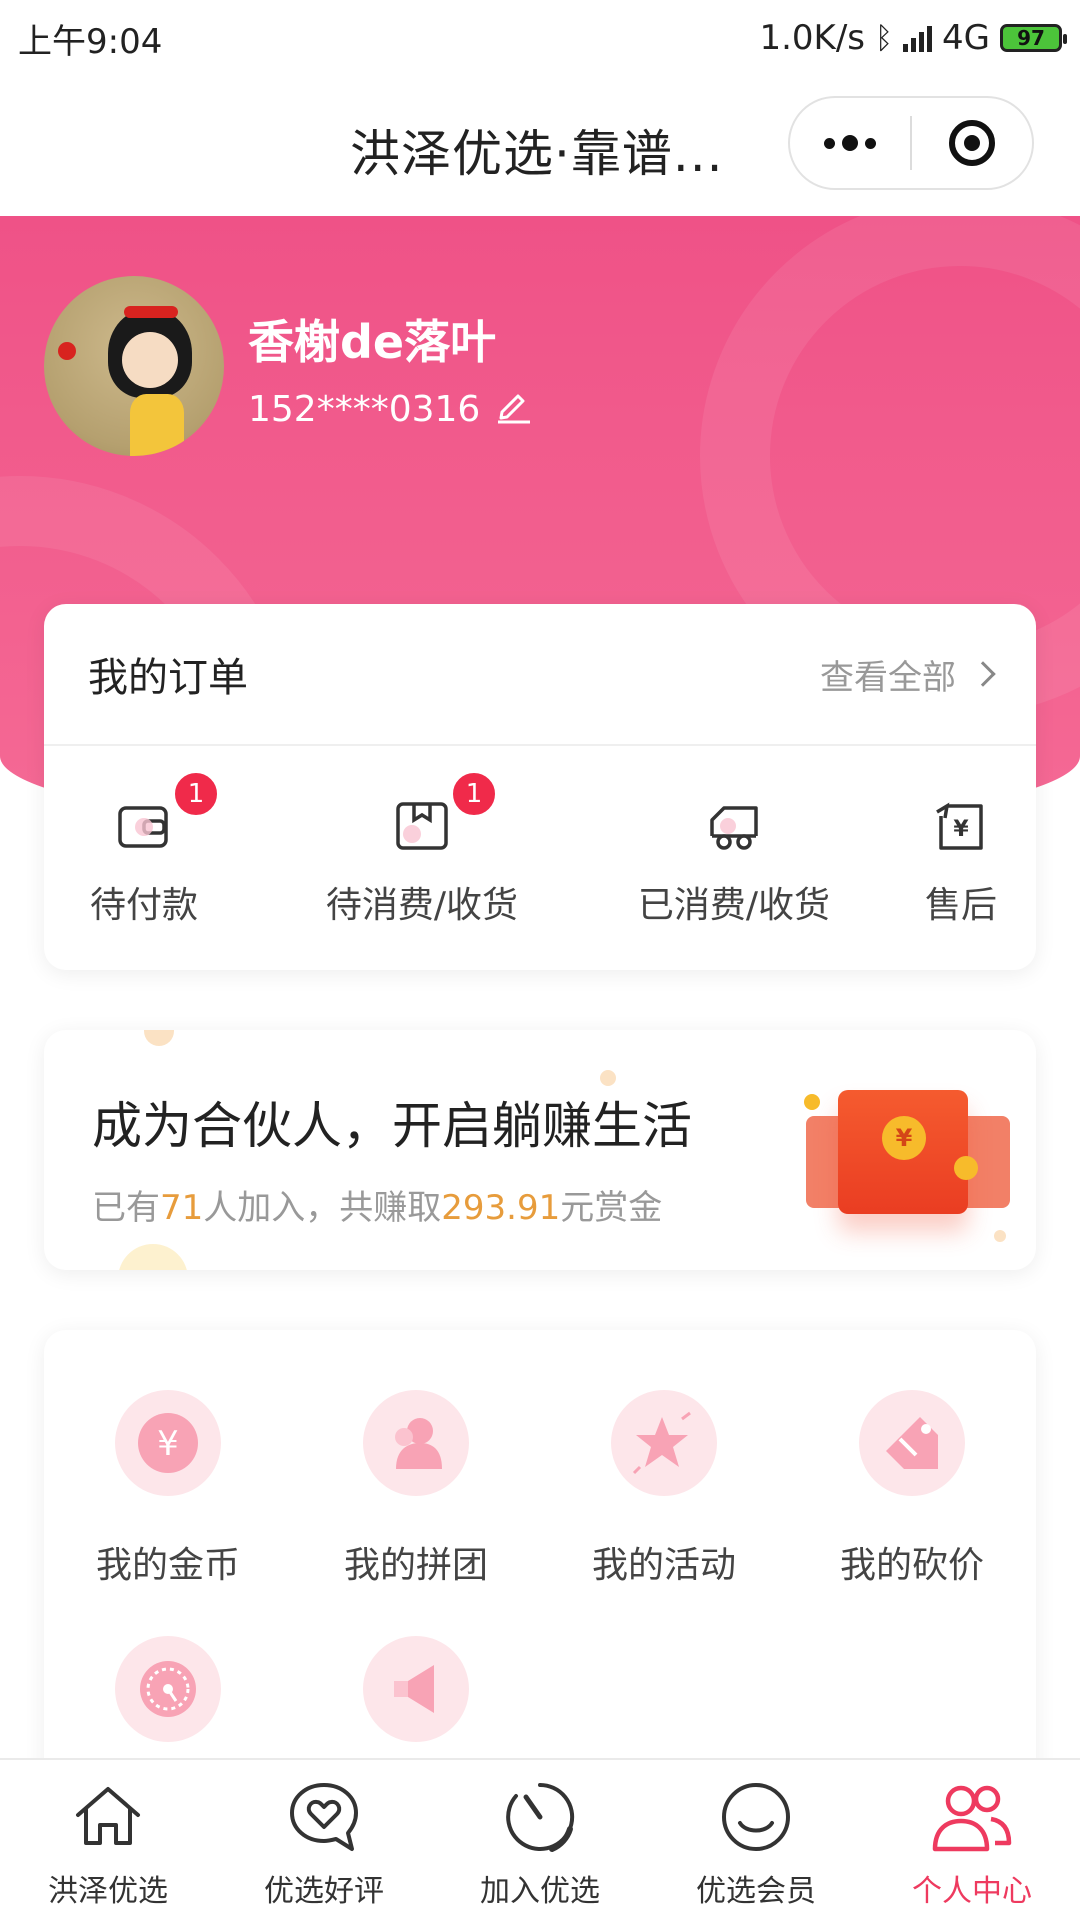  Describe the element at coordinates (904, 1138) in the screenshot. I see `yuan-coin-icon: ¥` at that location.